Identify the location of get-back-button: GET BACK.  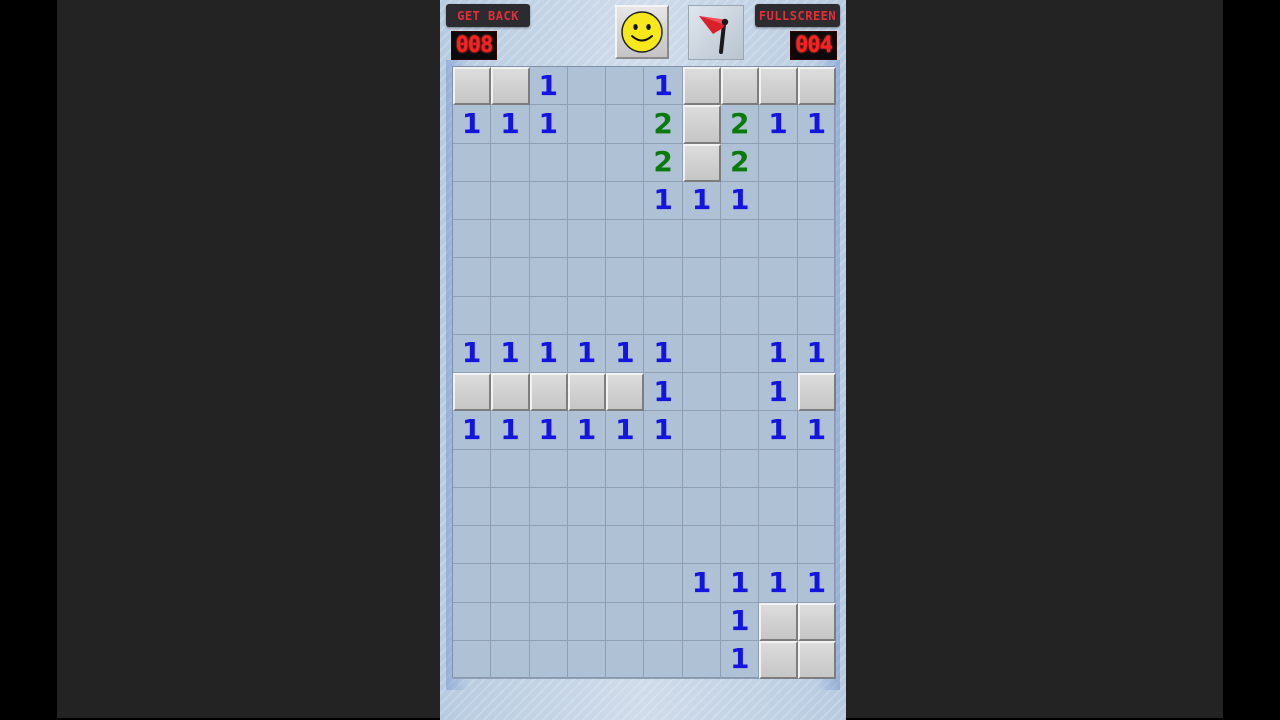
(488, 15).